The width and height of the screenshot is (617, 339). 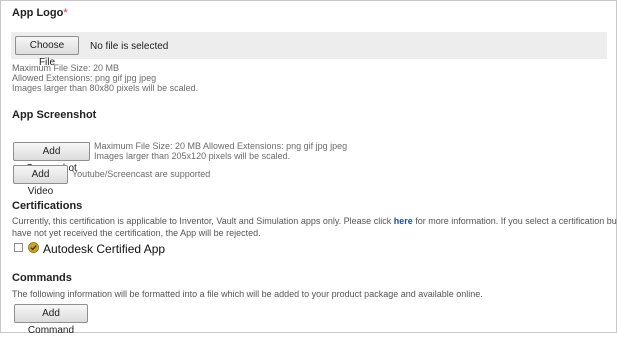 What do you see at coordinates (42, 278) in the screenshot?
I see `commands-heading: Commands` at bounding box center [42, 278].